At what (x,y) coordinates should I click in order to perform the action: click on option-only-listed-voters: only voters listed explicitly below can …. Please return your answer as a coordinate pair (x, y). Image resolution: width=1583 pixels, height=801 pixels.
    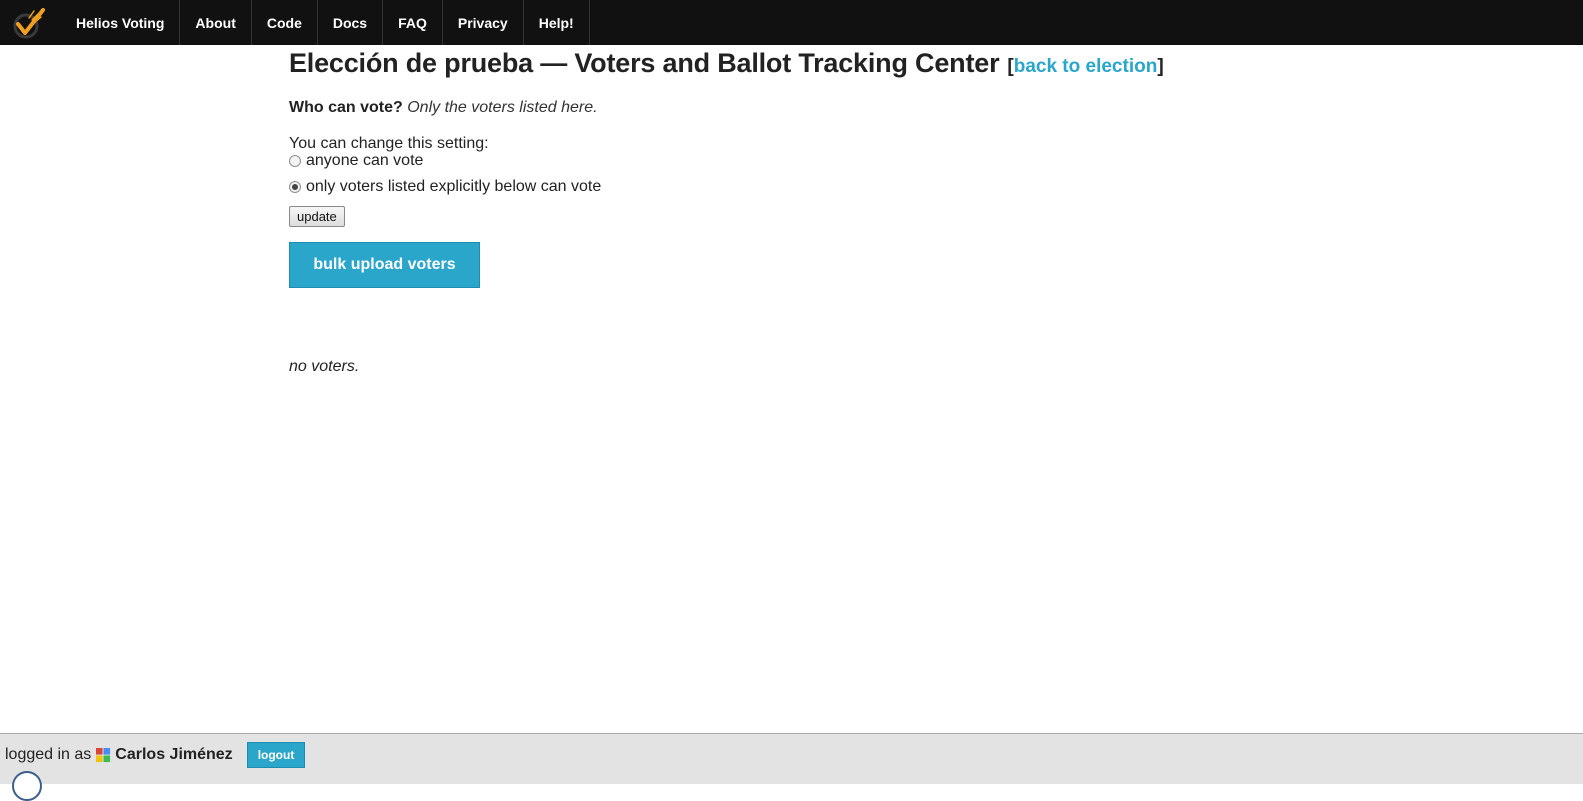
    Looking at the image, I should click on (789, 187).